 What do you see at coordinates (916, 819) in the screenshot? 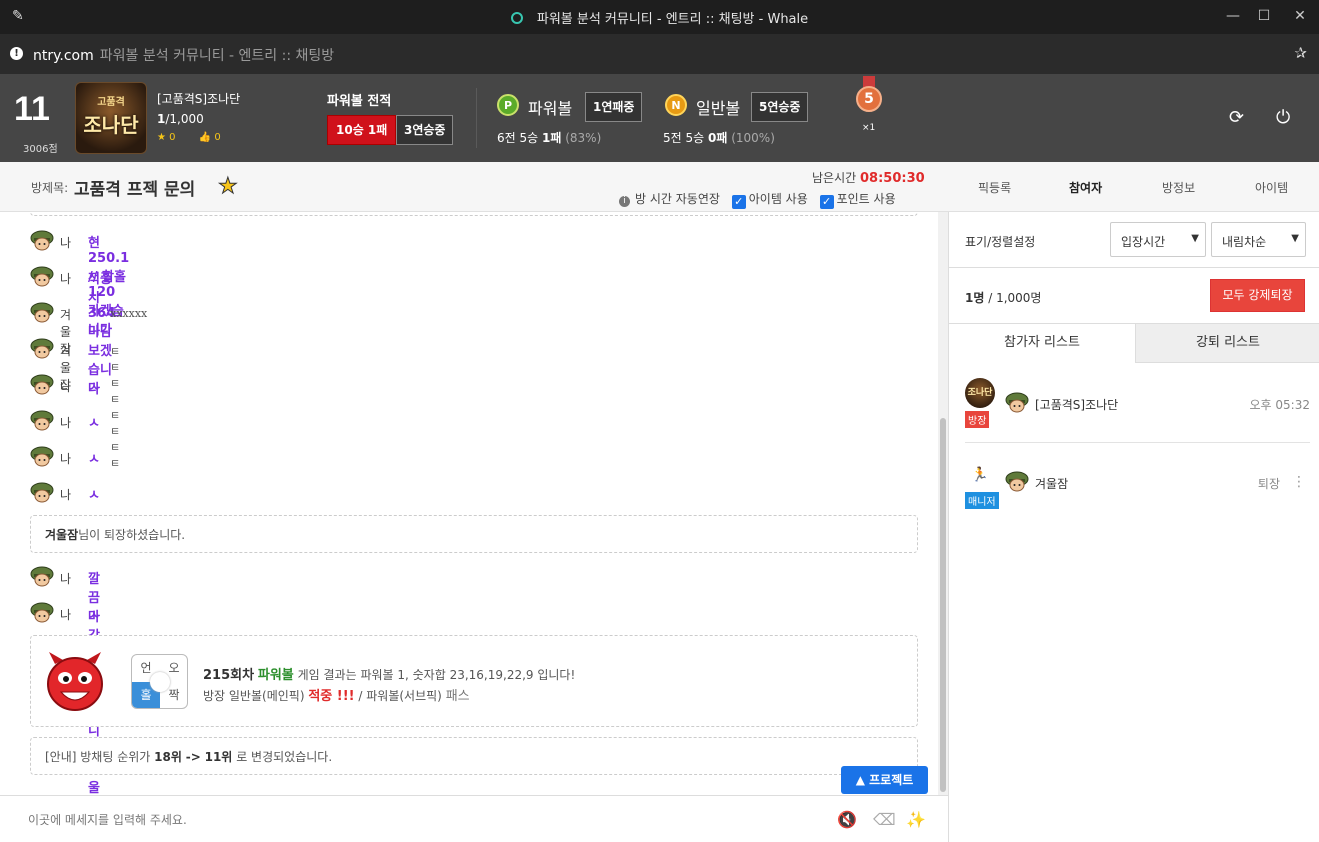
I see `magic-wand-icon: ✨` at bounding box center [916, 819].